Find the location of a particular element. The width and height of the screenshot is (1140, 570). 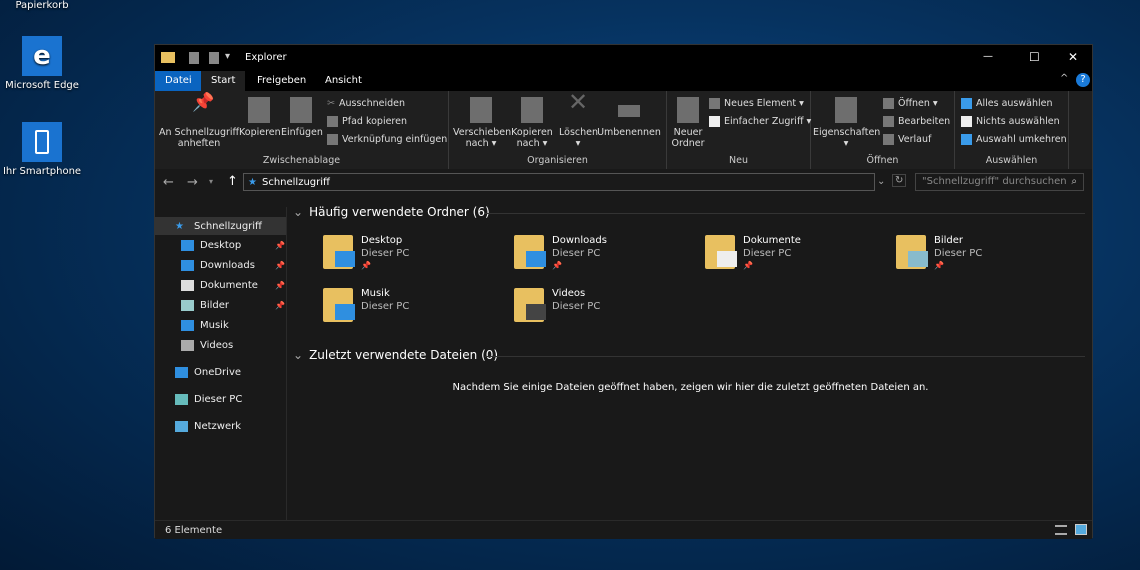

sidebar-item-label: Videos is located at coordinates (217, 345).